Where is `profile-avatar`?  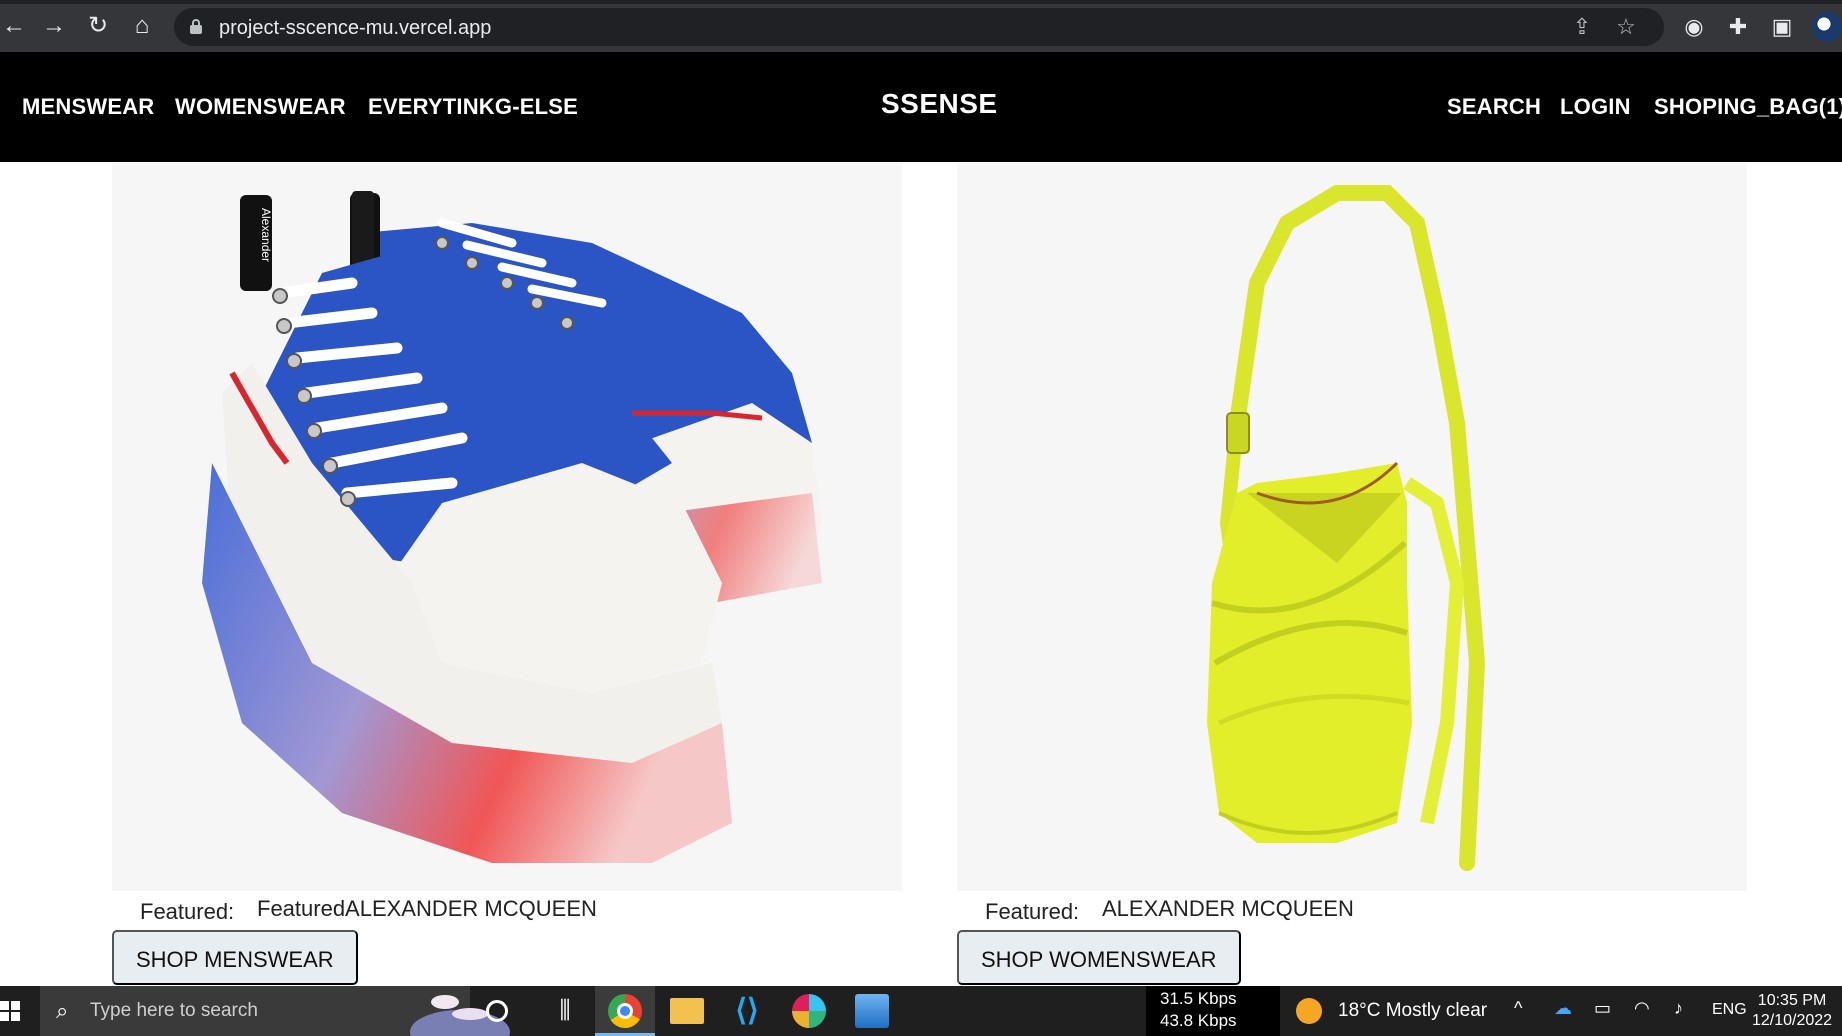
profile-avatar is located at coordinates (1827, 27).